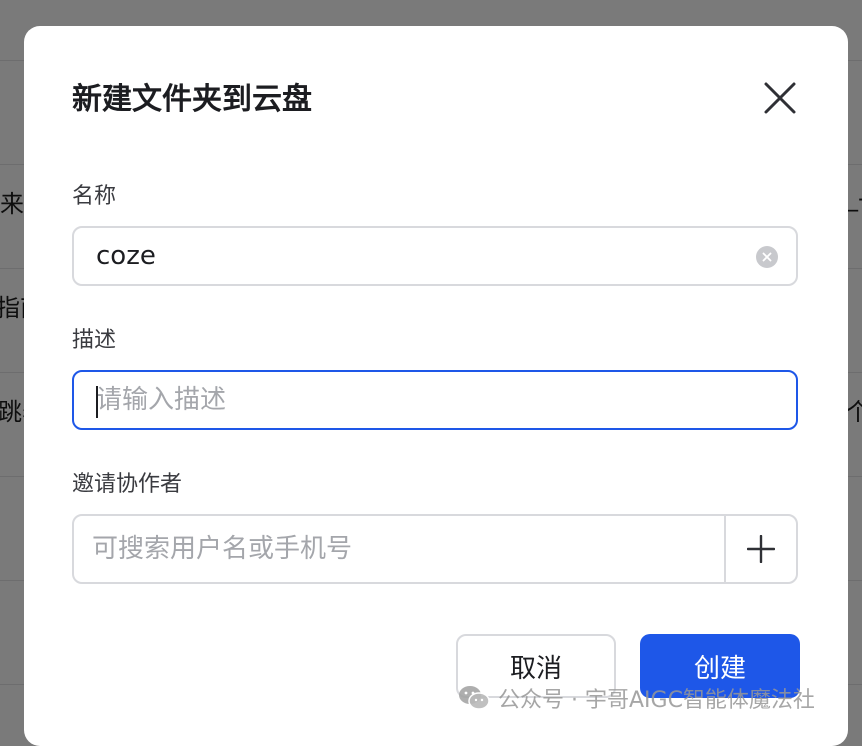 This screenshot has height=746, width=862. I want to click on dialog-title: 新建文件夹到云盘, so click(192, 99).